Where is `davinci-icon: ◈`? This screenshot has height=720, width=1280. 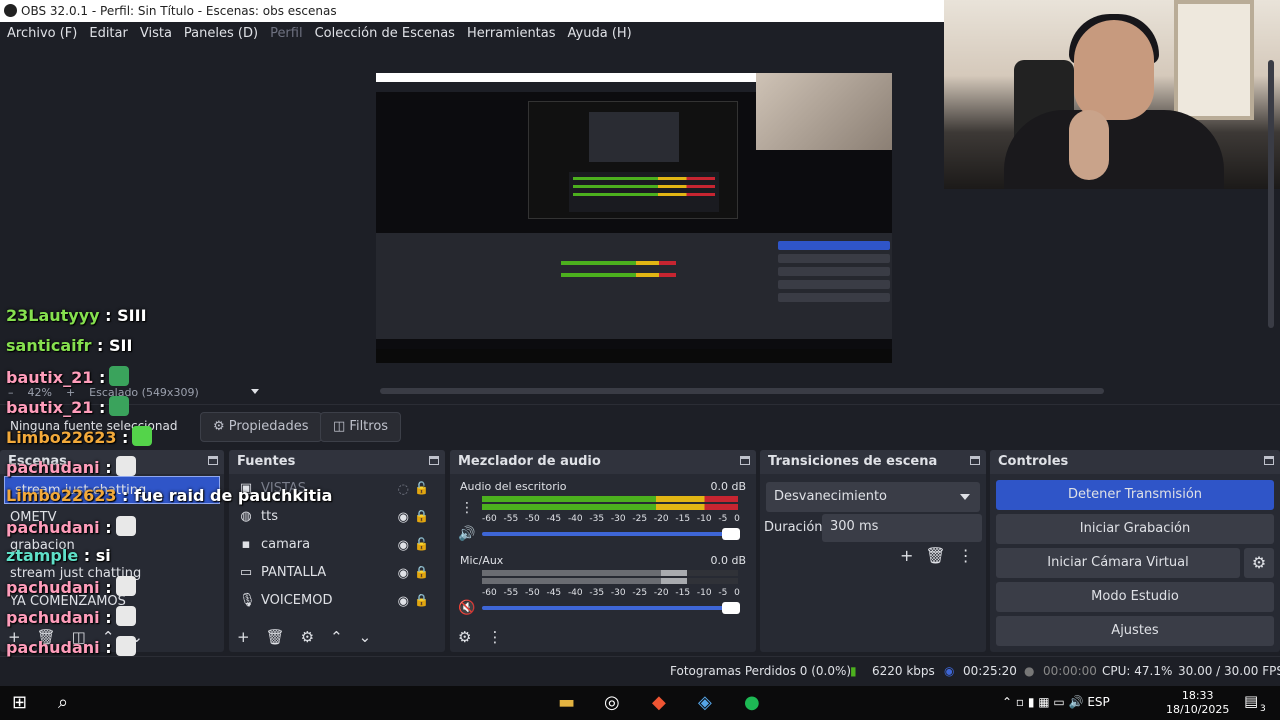 davinci-icon: ◈ is located at coordinates (705, 702).